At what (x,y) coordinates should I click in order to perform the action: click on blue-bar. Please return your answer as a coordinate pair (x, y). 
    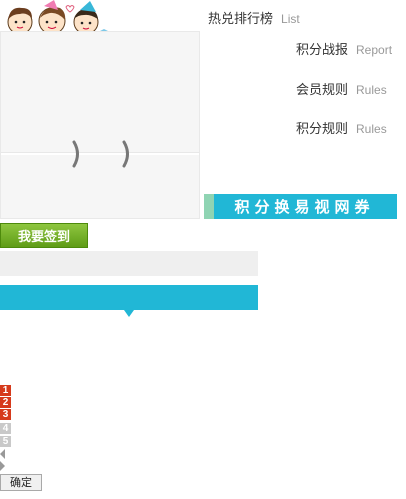
    Looking at the image, I should click on (129, 301).